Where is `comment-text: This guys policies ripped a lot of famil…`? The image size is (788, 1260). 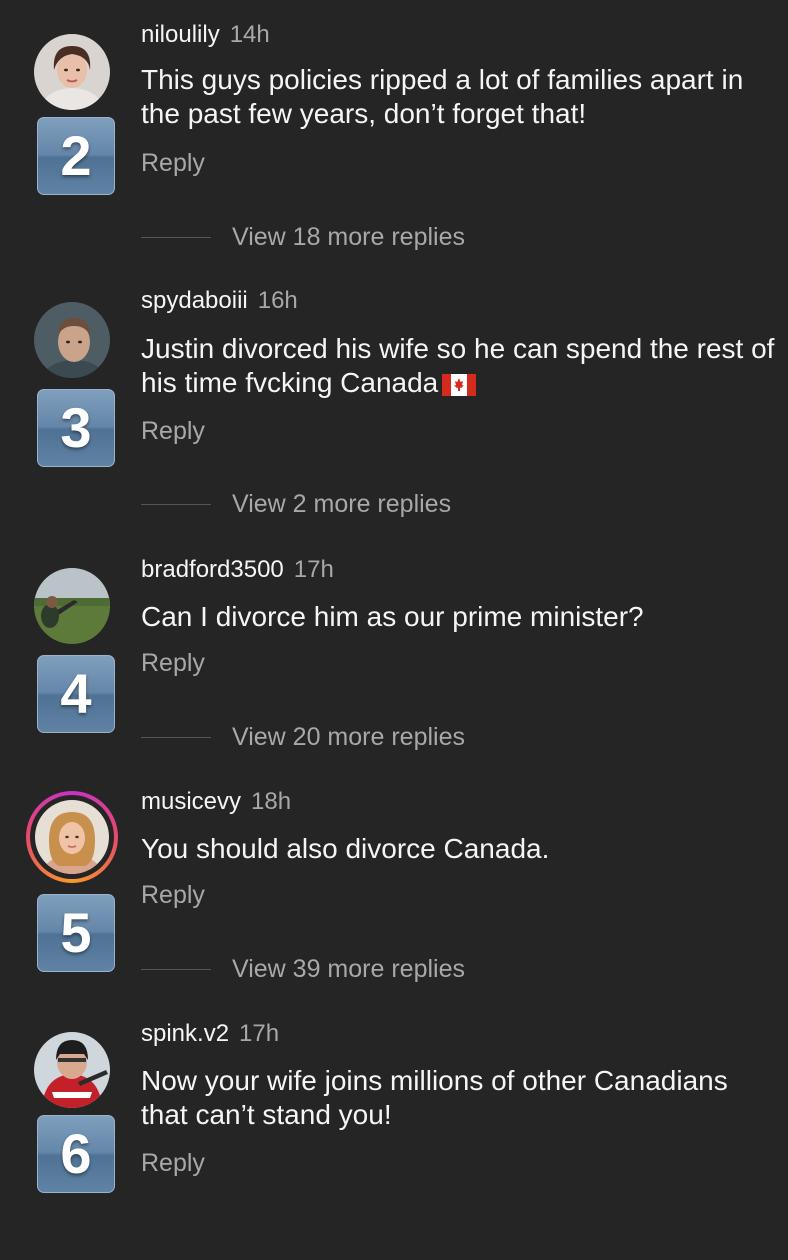 comment-text: This guys policies ripped a lot of famil… is located at coordinates (442, 96).